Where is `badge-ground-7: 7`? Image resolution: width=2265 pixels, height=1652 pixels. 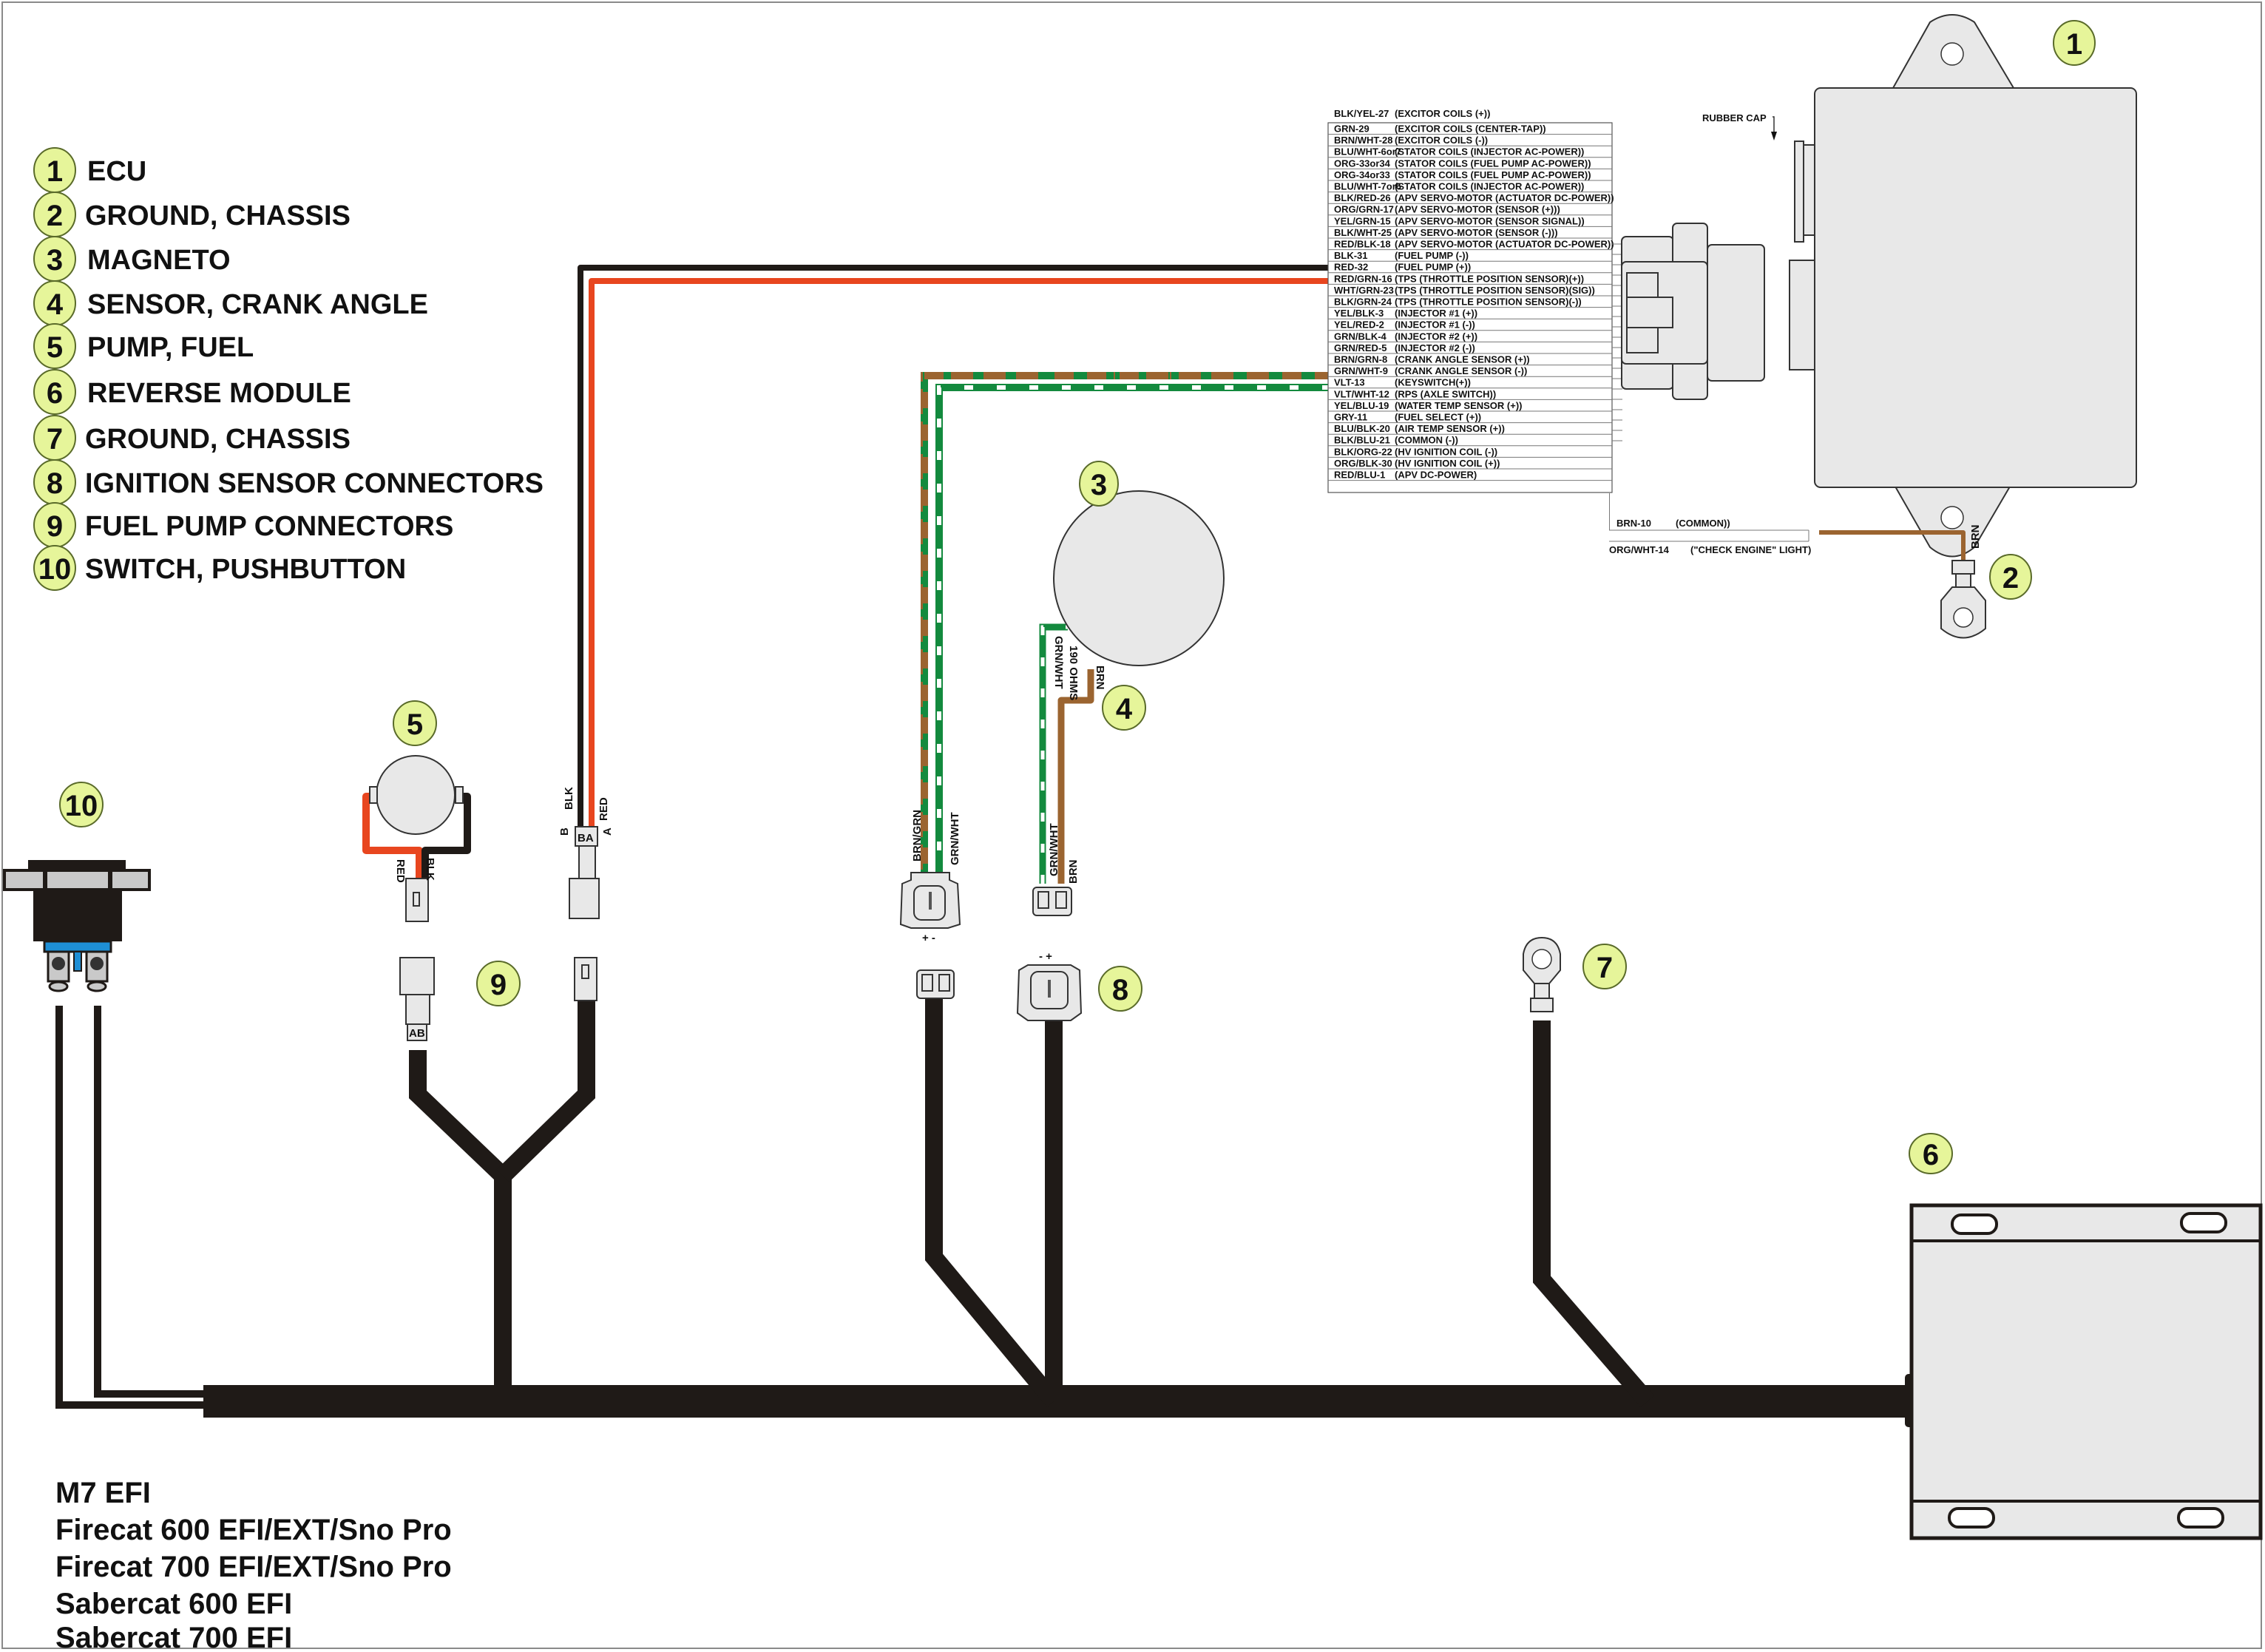 badge-ground-7: 7 is located at coordinates (1605, 966).